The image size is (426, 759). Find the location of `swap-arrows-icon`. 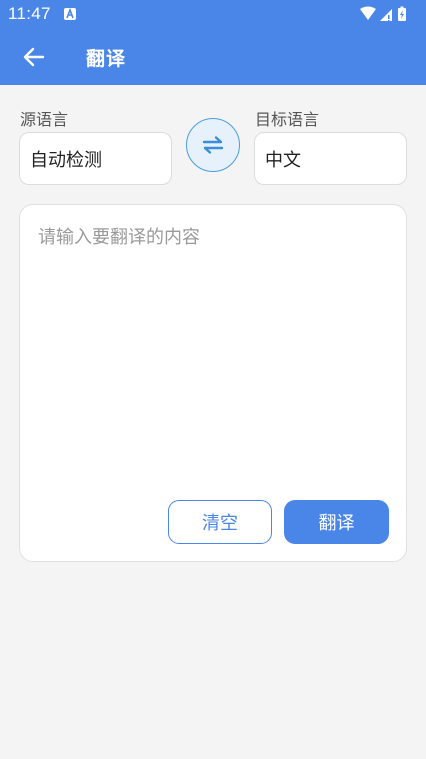

swap-arrows-icon is located at coordinates (213, 145).